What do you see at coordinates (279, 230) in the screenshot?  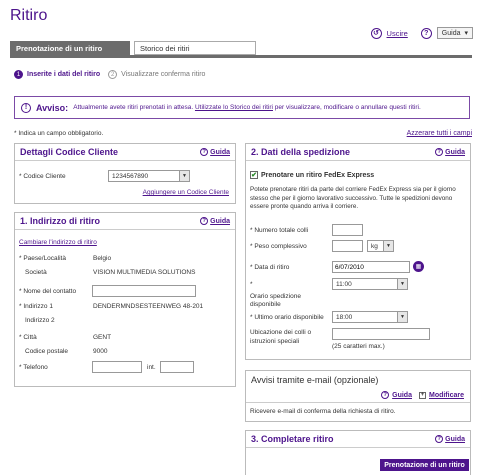 I see `packages-label: * Numero totale colli` at bounding box center [279, 230].